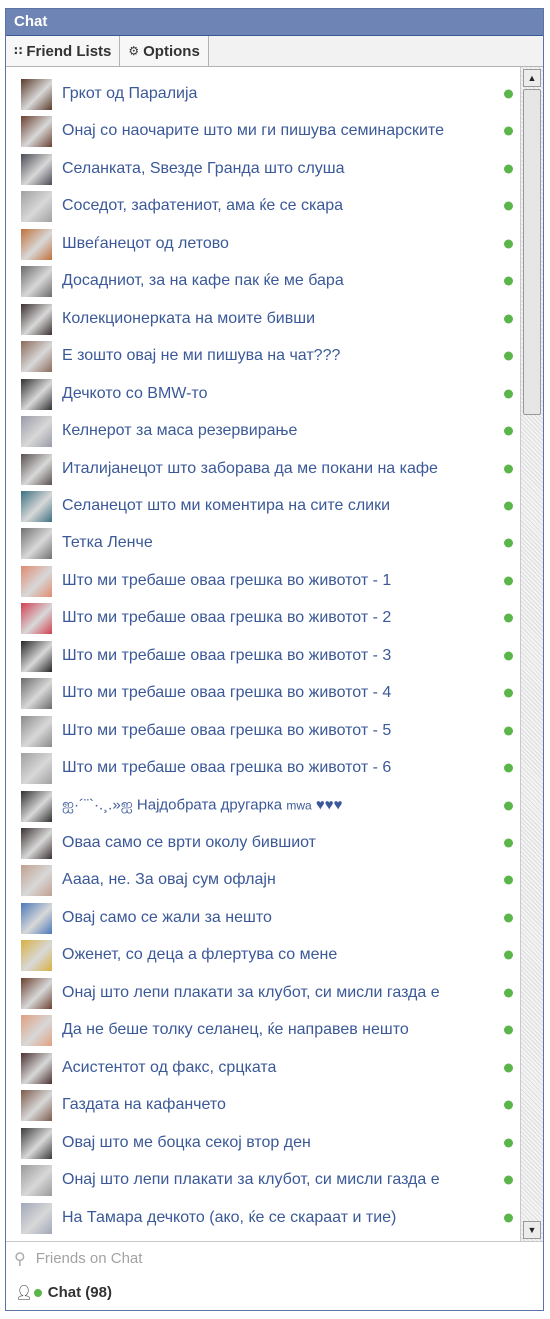 This screenshot has width=550, height=1319. What do you see at coordinates (262, 244) in the screenshot?
I see `friend-row: Швеѓанецот од летово` at bounding box center [262, 244].